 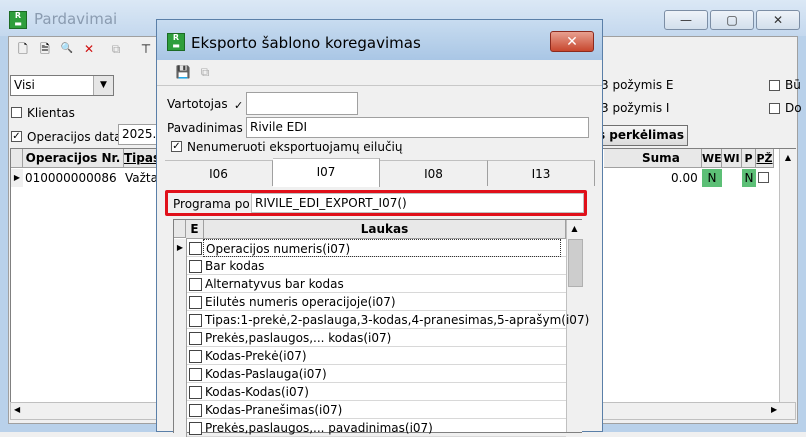 What do you see at coordinates (774, 409) in the screenshot?
I see `scroll-right-icon: ▶` at bounding box center [774, 409].